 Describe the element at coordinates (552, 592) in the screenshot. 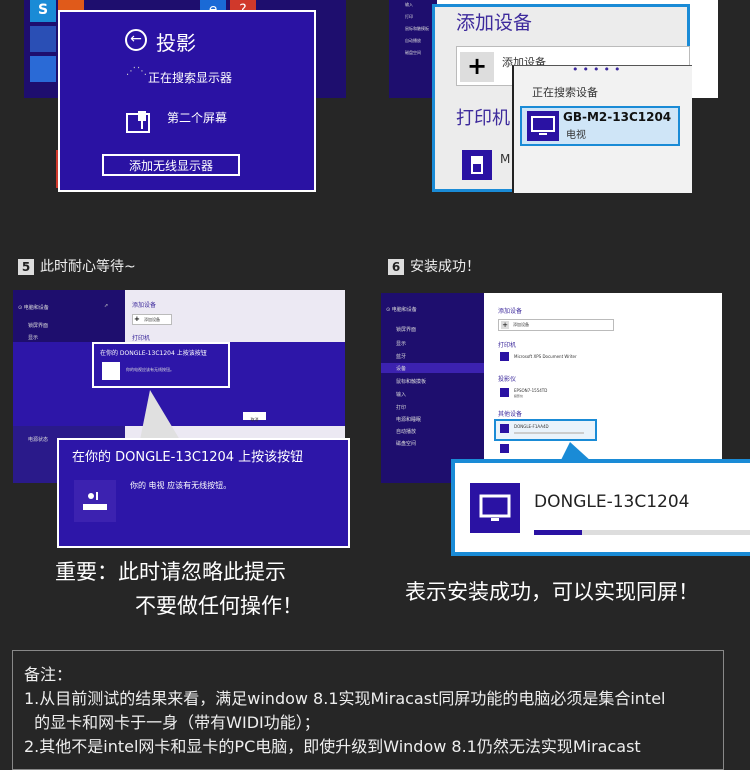

I see `success-text: 表示安装成功，可以实现同屏！` at that location.